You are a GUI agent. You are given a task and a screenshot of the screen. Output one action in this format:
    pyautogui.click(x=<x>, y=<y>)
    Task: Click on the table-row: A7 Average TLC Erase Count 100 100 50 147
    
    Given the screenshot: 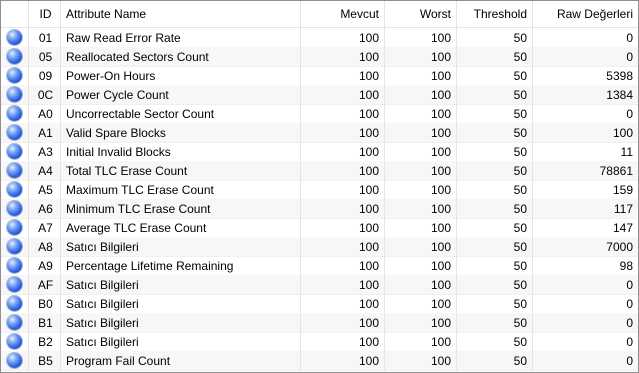 What is the action you would take?
    pyautogui.click(x=319, y=228)
    